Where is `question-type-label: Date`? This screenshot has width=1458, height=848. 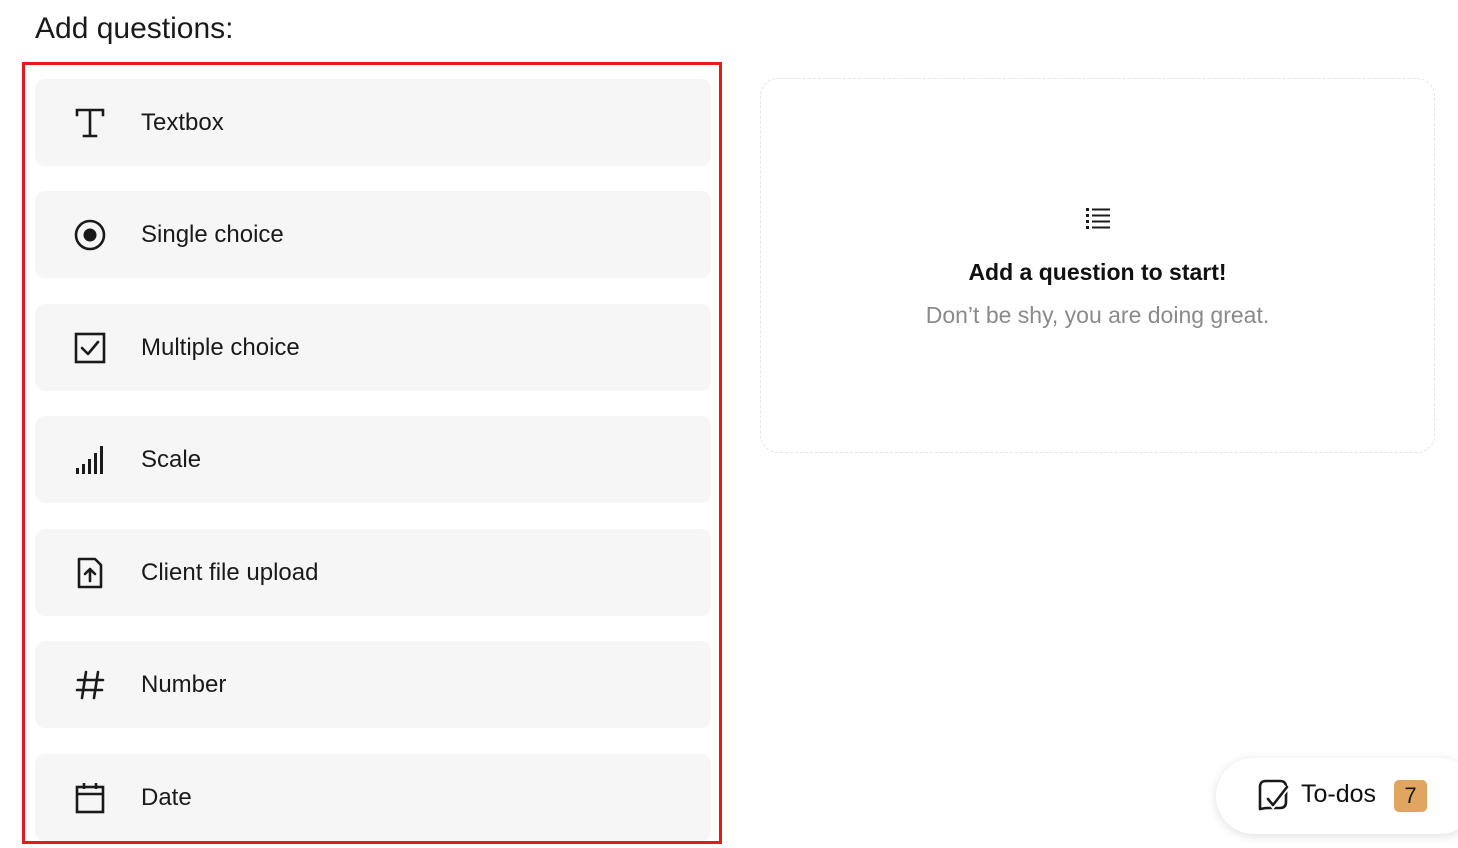
question-type-label: Date is located at coordinates (166, 797).